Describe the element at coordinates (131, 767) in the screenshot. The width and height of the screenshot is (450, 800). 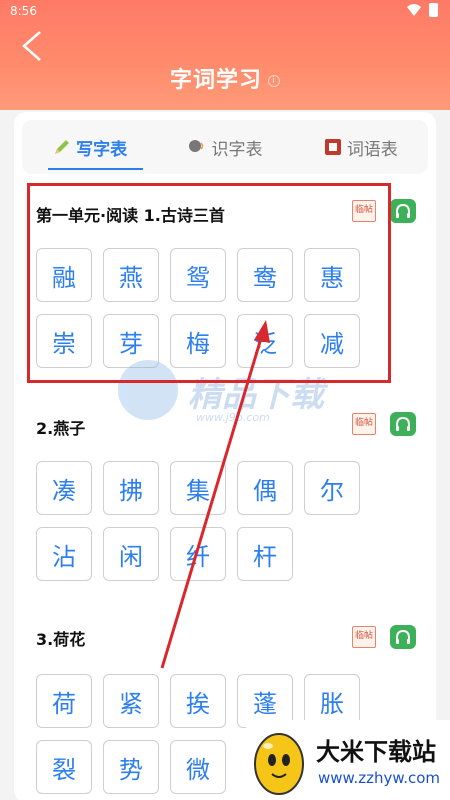
I see `char-cell: 势` at that location.